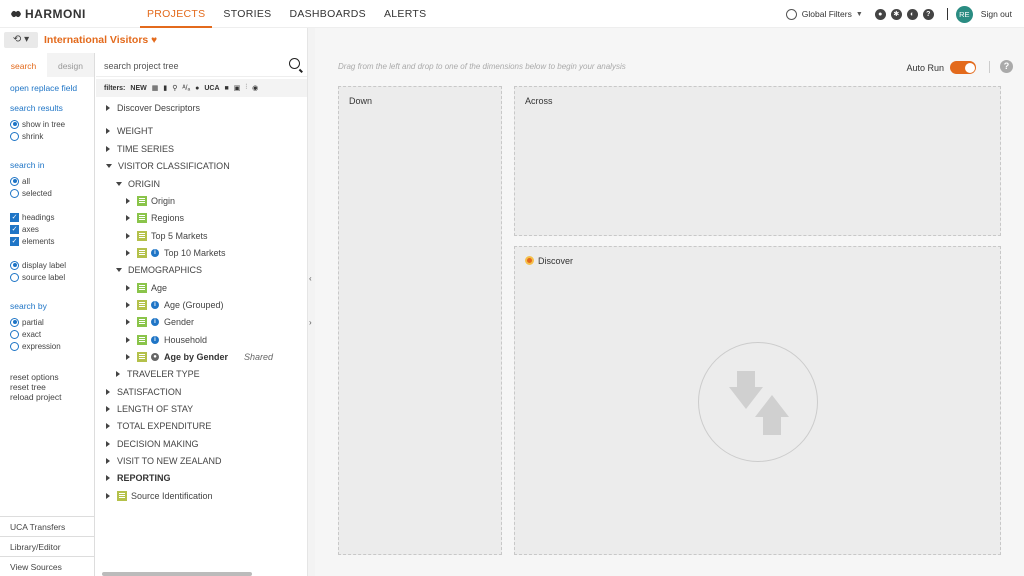  I want to click on radio-expression: expression, so click(47, 346).